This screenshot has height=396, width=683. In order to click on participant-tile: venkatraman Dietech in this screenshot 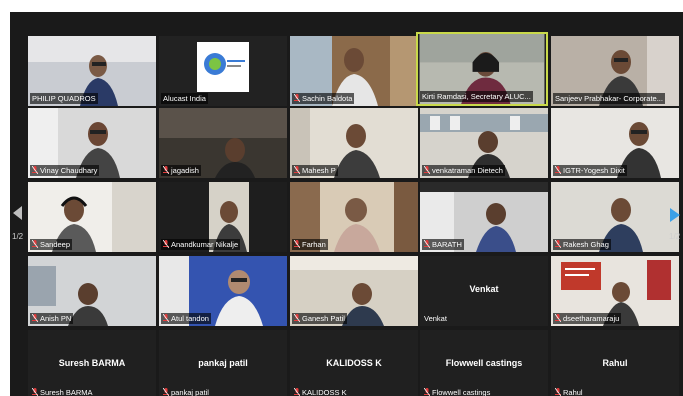, I will do `click(484, 143)`.